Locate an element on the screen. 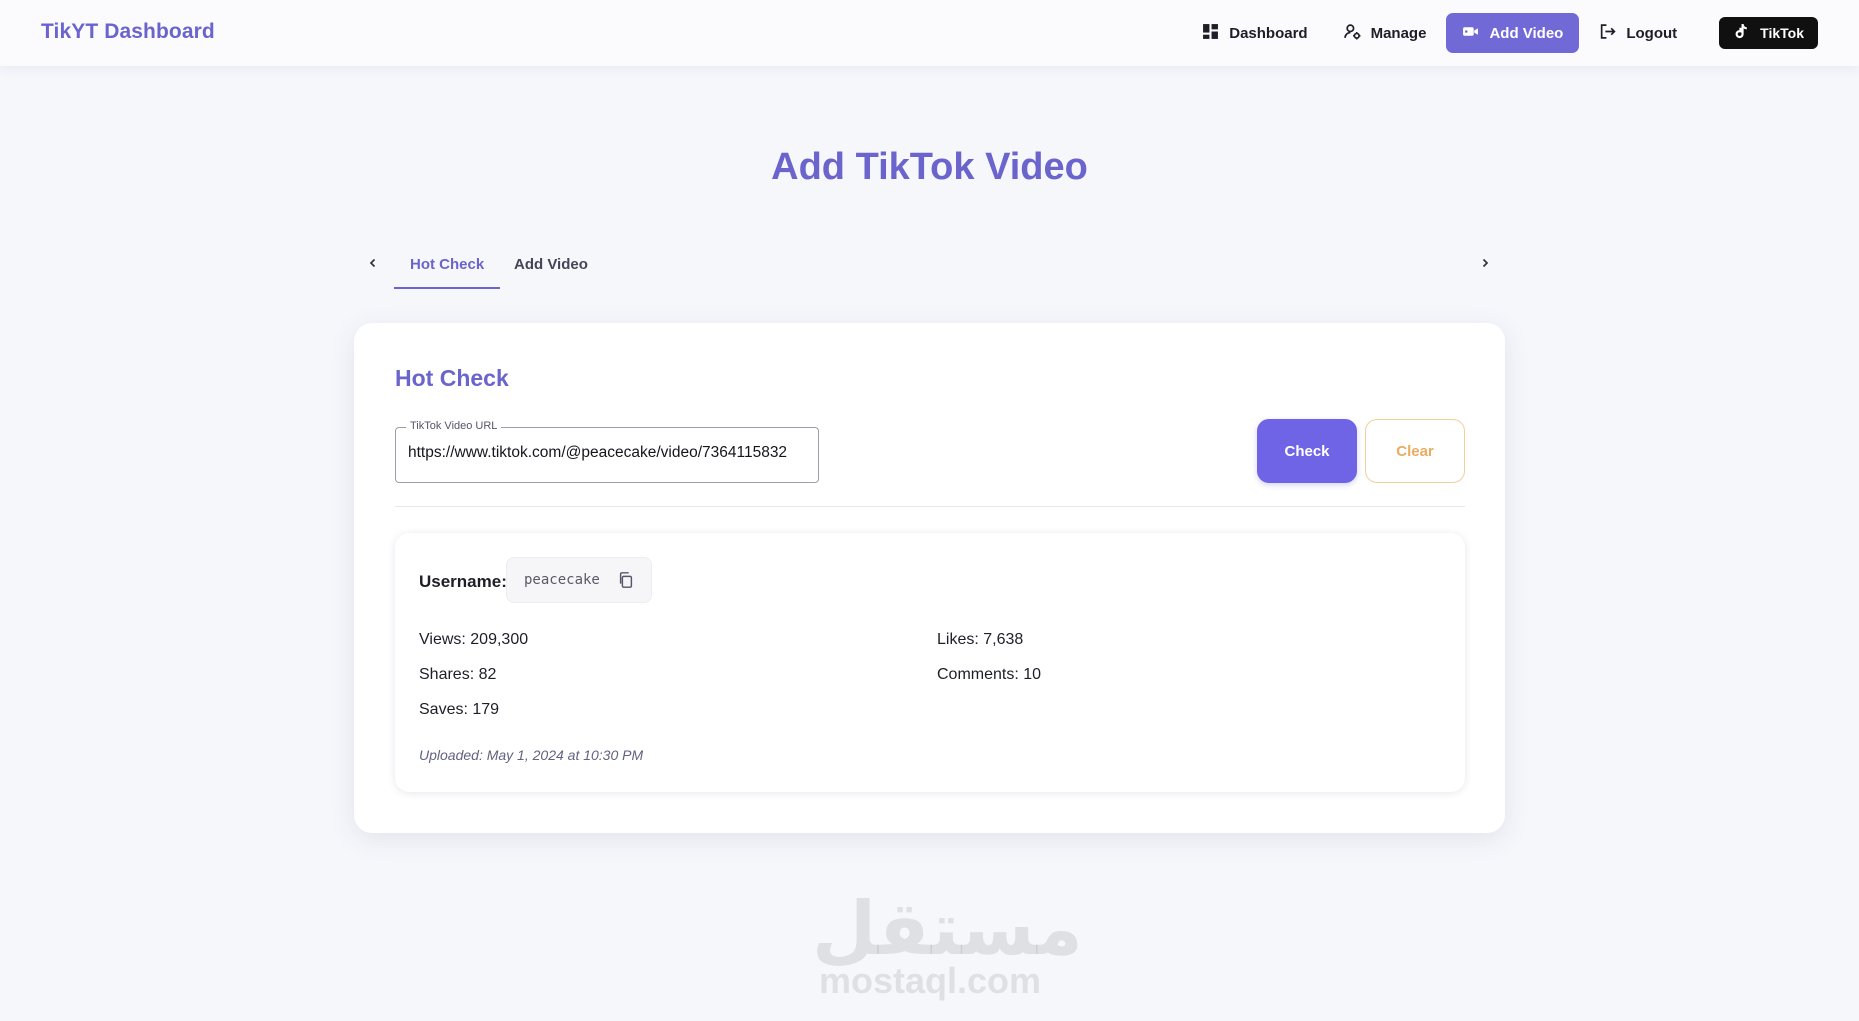 Image resolution: width=1859 pixels, height=1021 pixels. url-field-label: TikTok Video URL is located at coordinates (454, 426).